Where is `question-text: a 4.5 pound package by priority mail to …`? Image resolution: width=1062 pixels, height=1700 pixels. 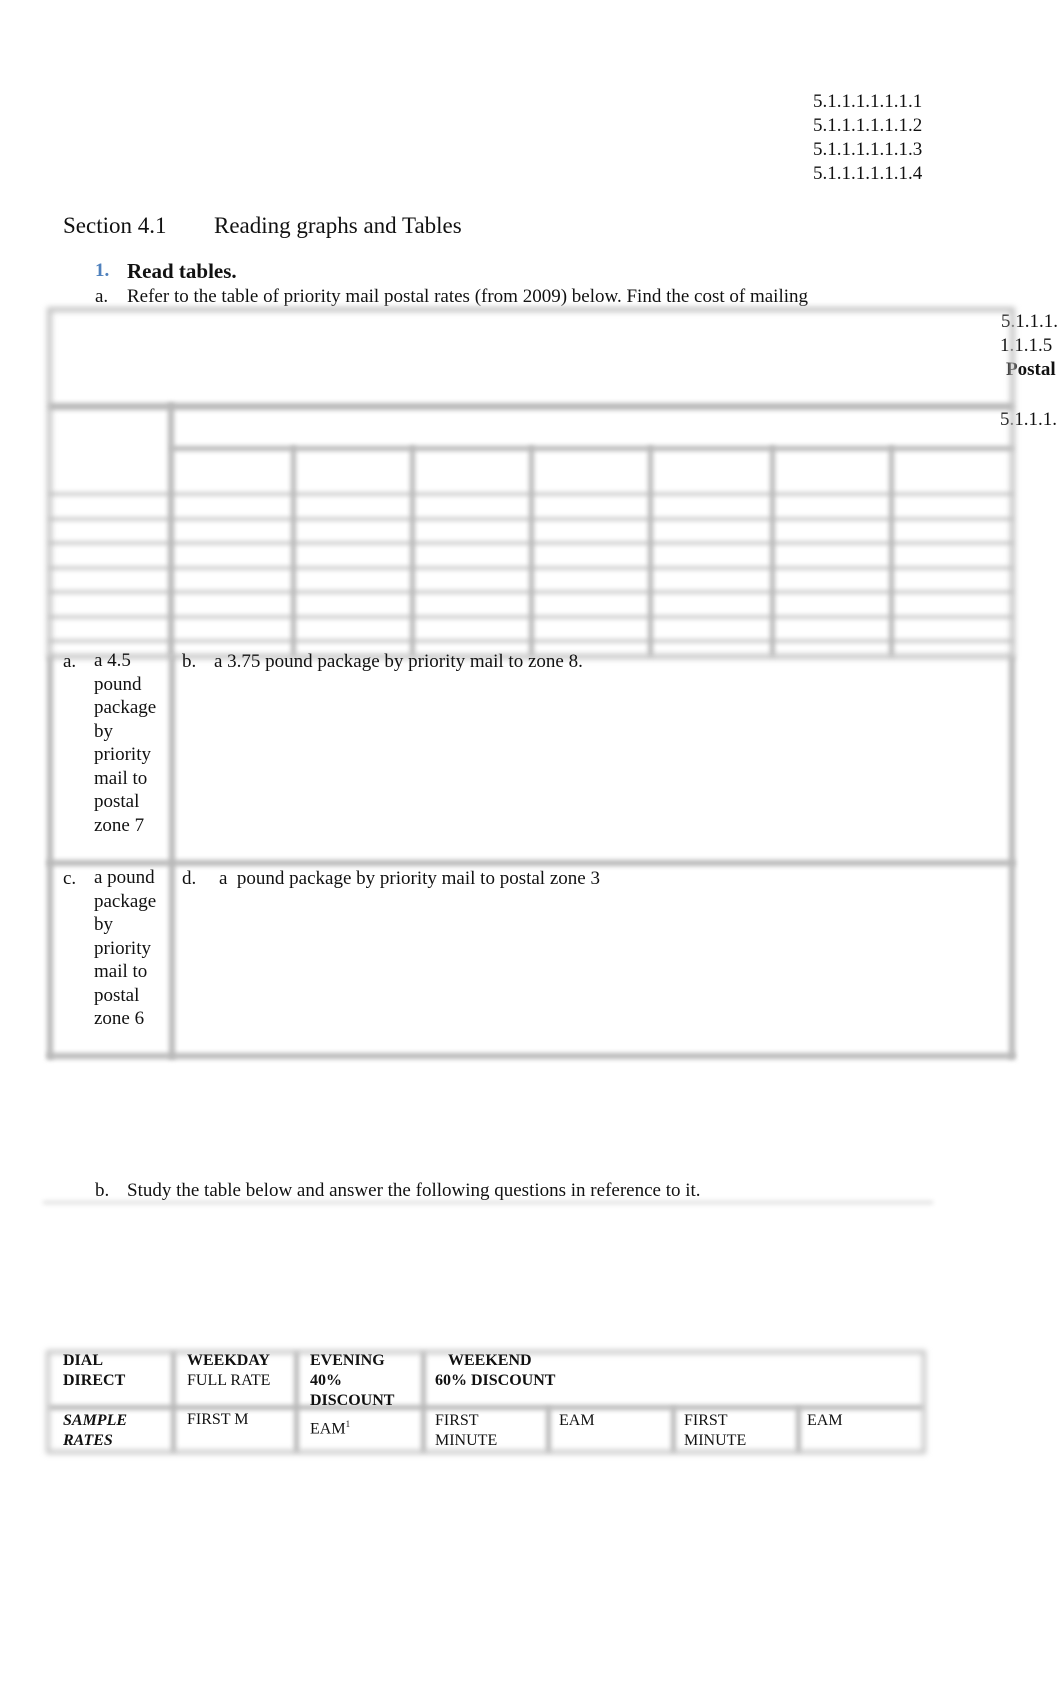 question-text: a 4.5 pound package by priority mail to … is located at coordinates (125, 743).